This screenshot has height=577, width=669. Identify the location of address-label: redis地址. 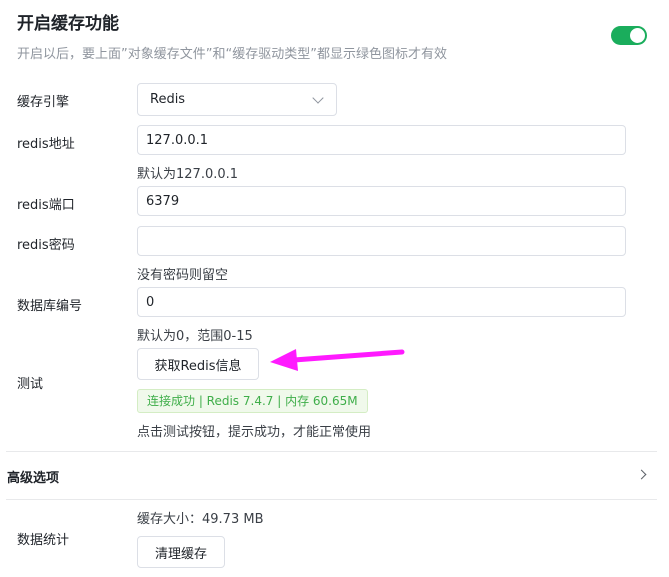
(46, 144).